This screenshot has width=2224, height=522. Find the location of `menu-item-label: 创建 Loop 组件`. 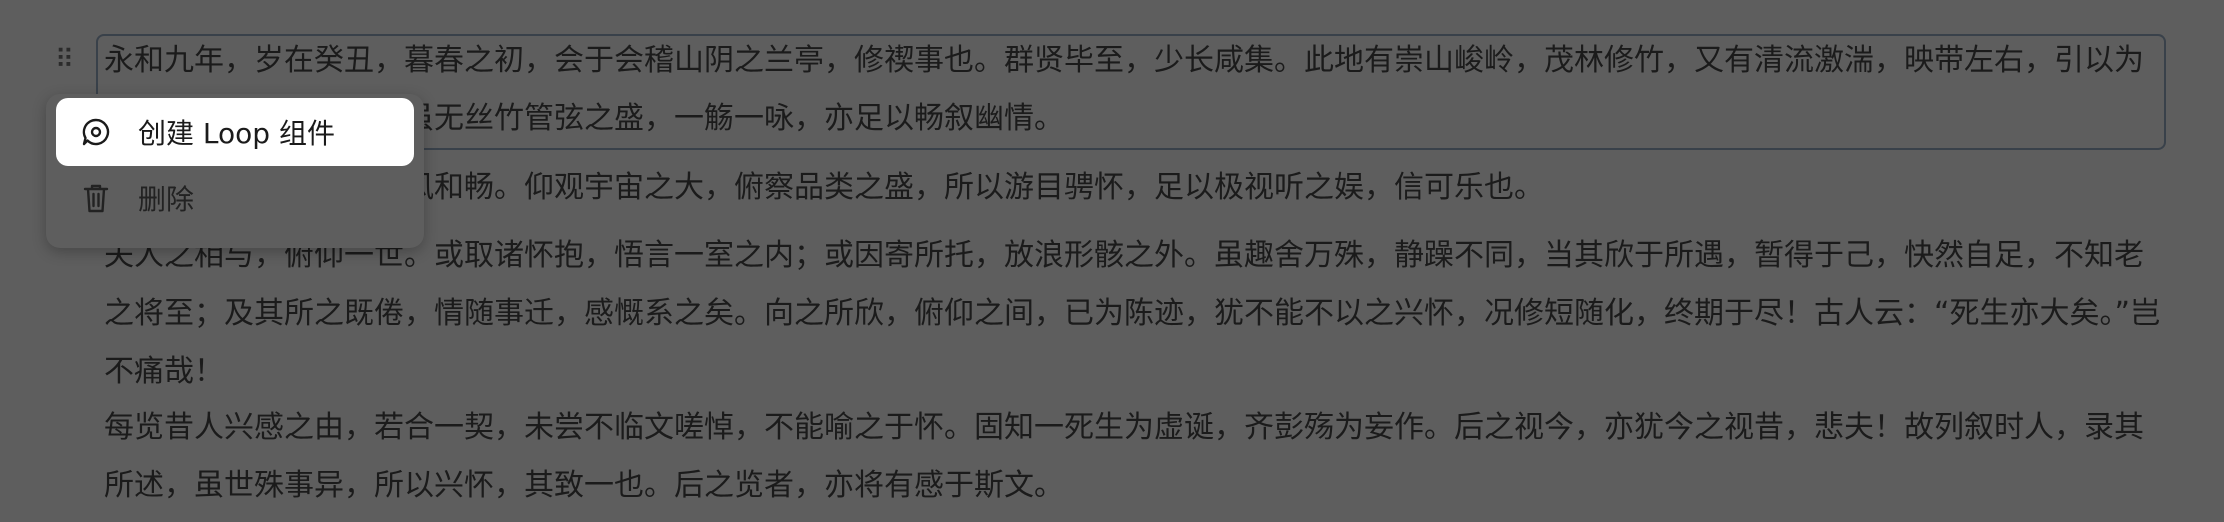

menu-item-label: 创建 Loop 组件 is located at coordinates (236, 133).